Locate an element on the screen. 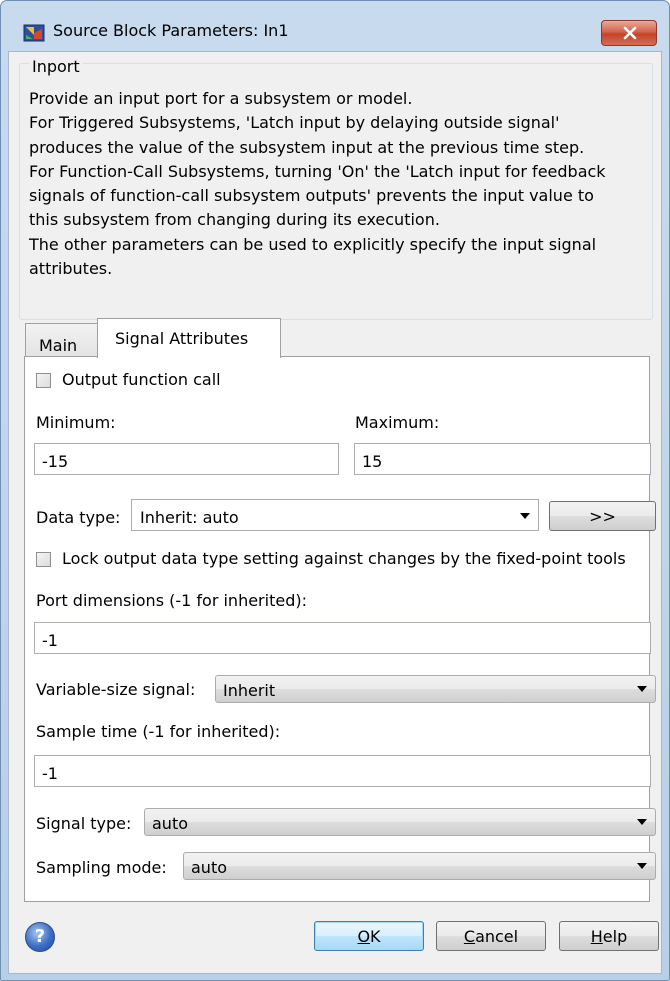 This screenshot has width=670, height=981. output-function-call-label: Output function call is located at coordinates (141, 379).